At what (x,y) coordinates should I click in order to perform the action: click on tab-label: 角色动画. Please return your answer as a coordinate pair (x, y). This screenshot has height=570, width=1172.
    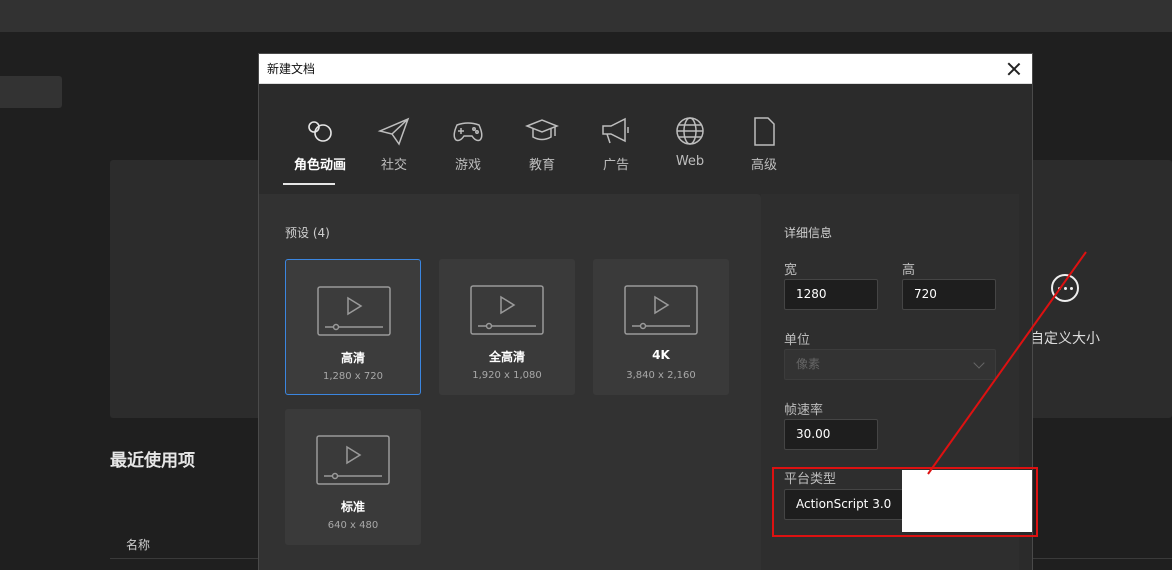
    Looking at the image, I should click on (319, 165).